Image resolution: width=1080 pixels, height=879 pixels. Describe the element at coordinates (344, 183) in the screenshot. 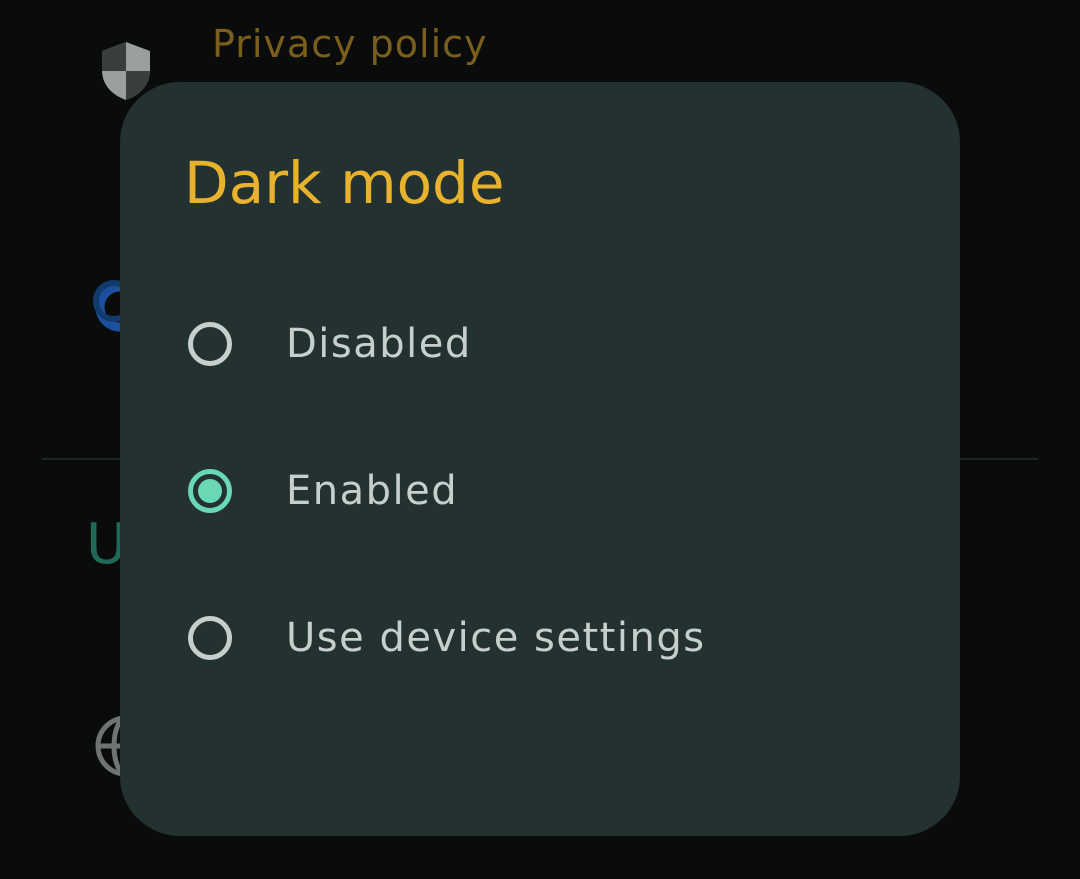

I see `dialog-title: Dark mode` at that location.